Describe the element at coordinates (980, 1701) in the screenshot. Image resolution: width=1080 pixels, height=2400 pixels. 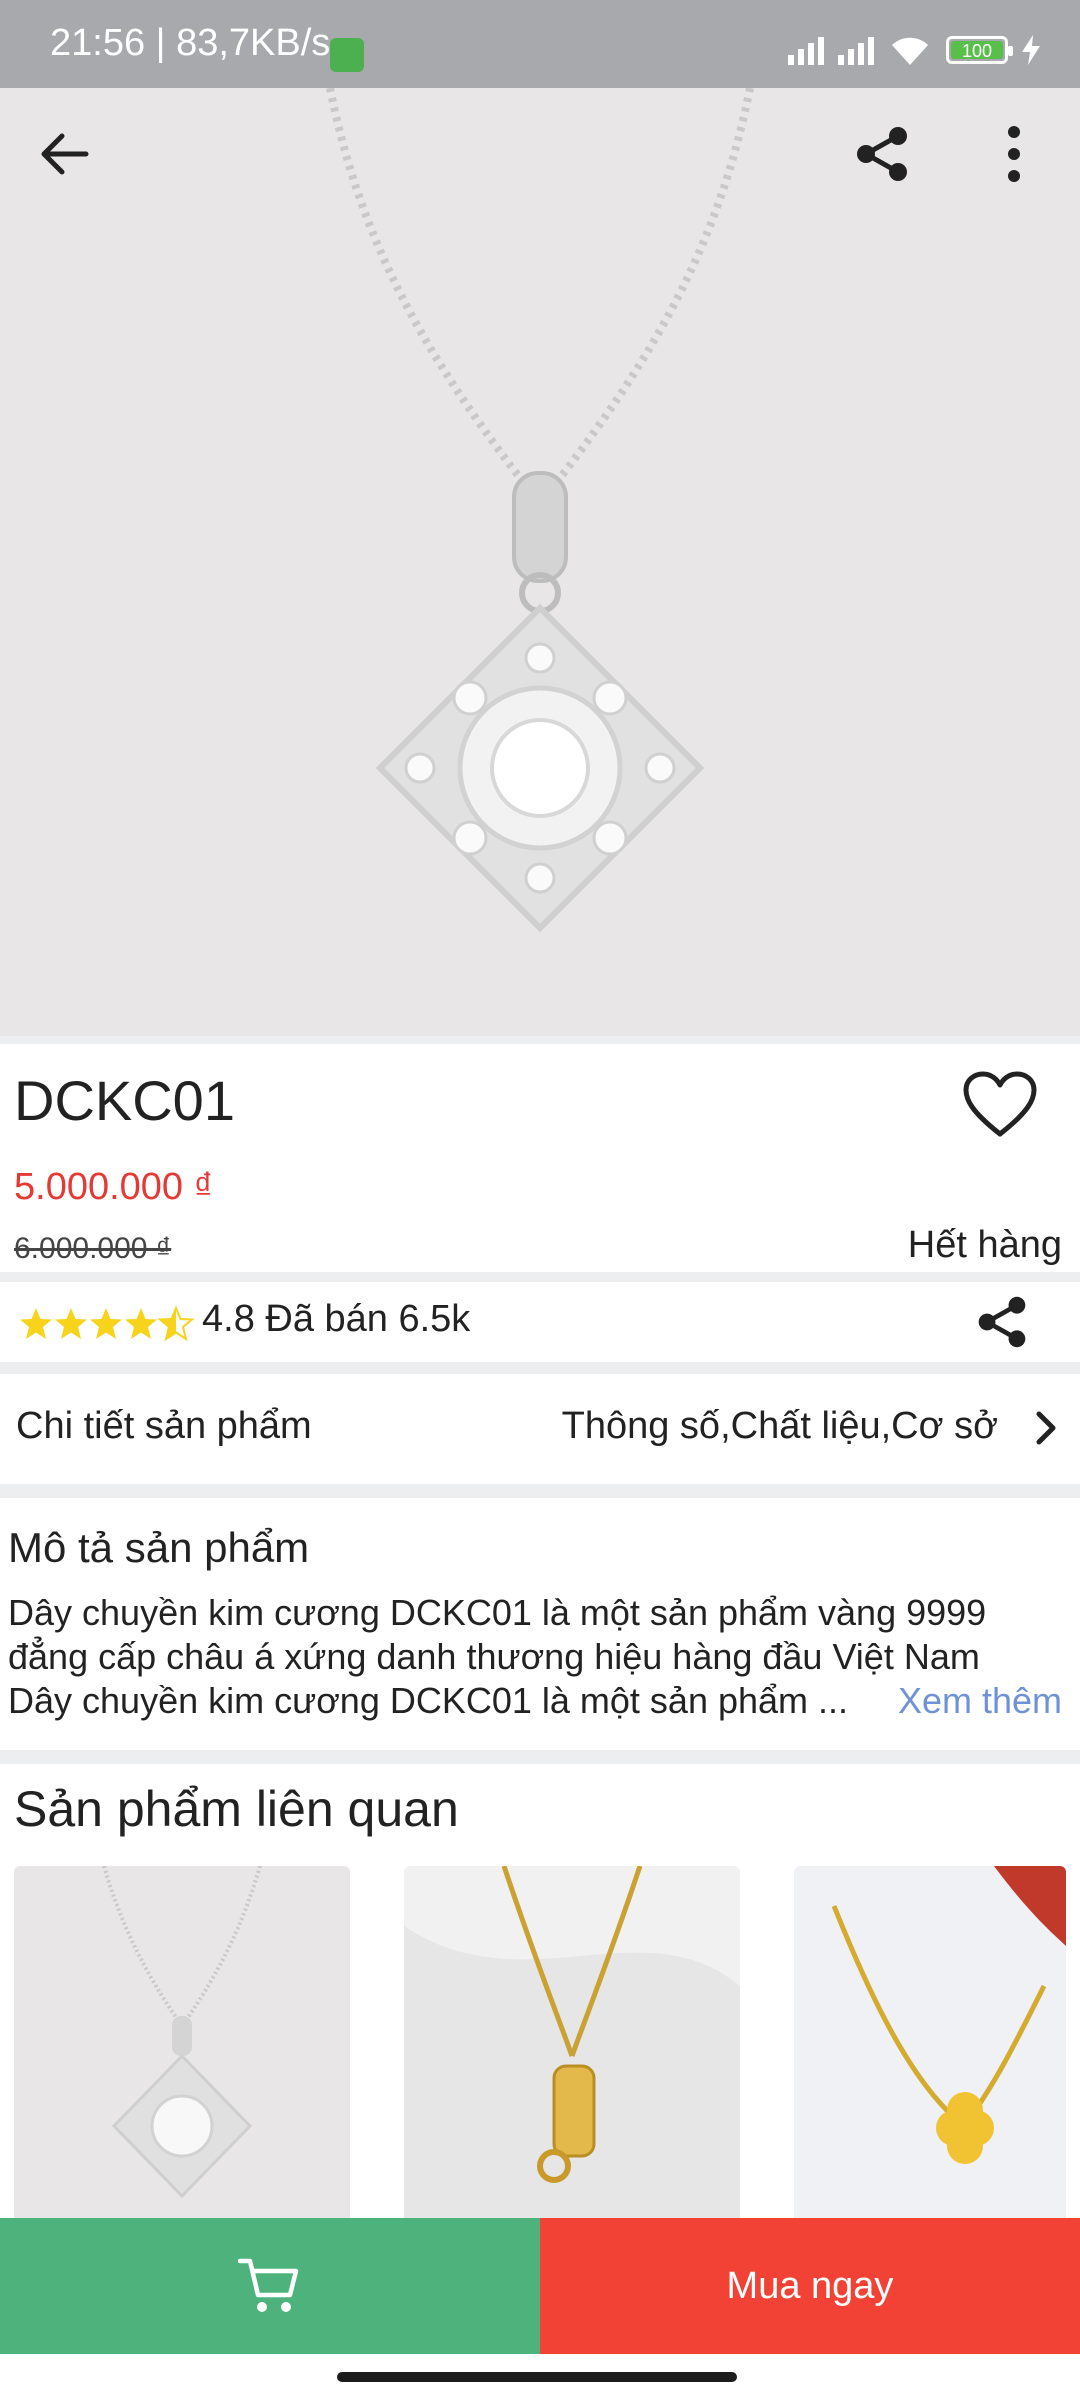
I see `see-more-link: Xem thêm` at that location.